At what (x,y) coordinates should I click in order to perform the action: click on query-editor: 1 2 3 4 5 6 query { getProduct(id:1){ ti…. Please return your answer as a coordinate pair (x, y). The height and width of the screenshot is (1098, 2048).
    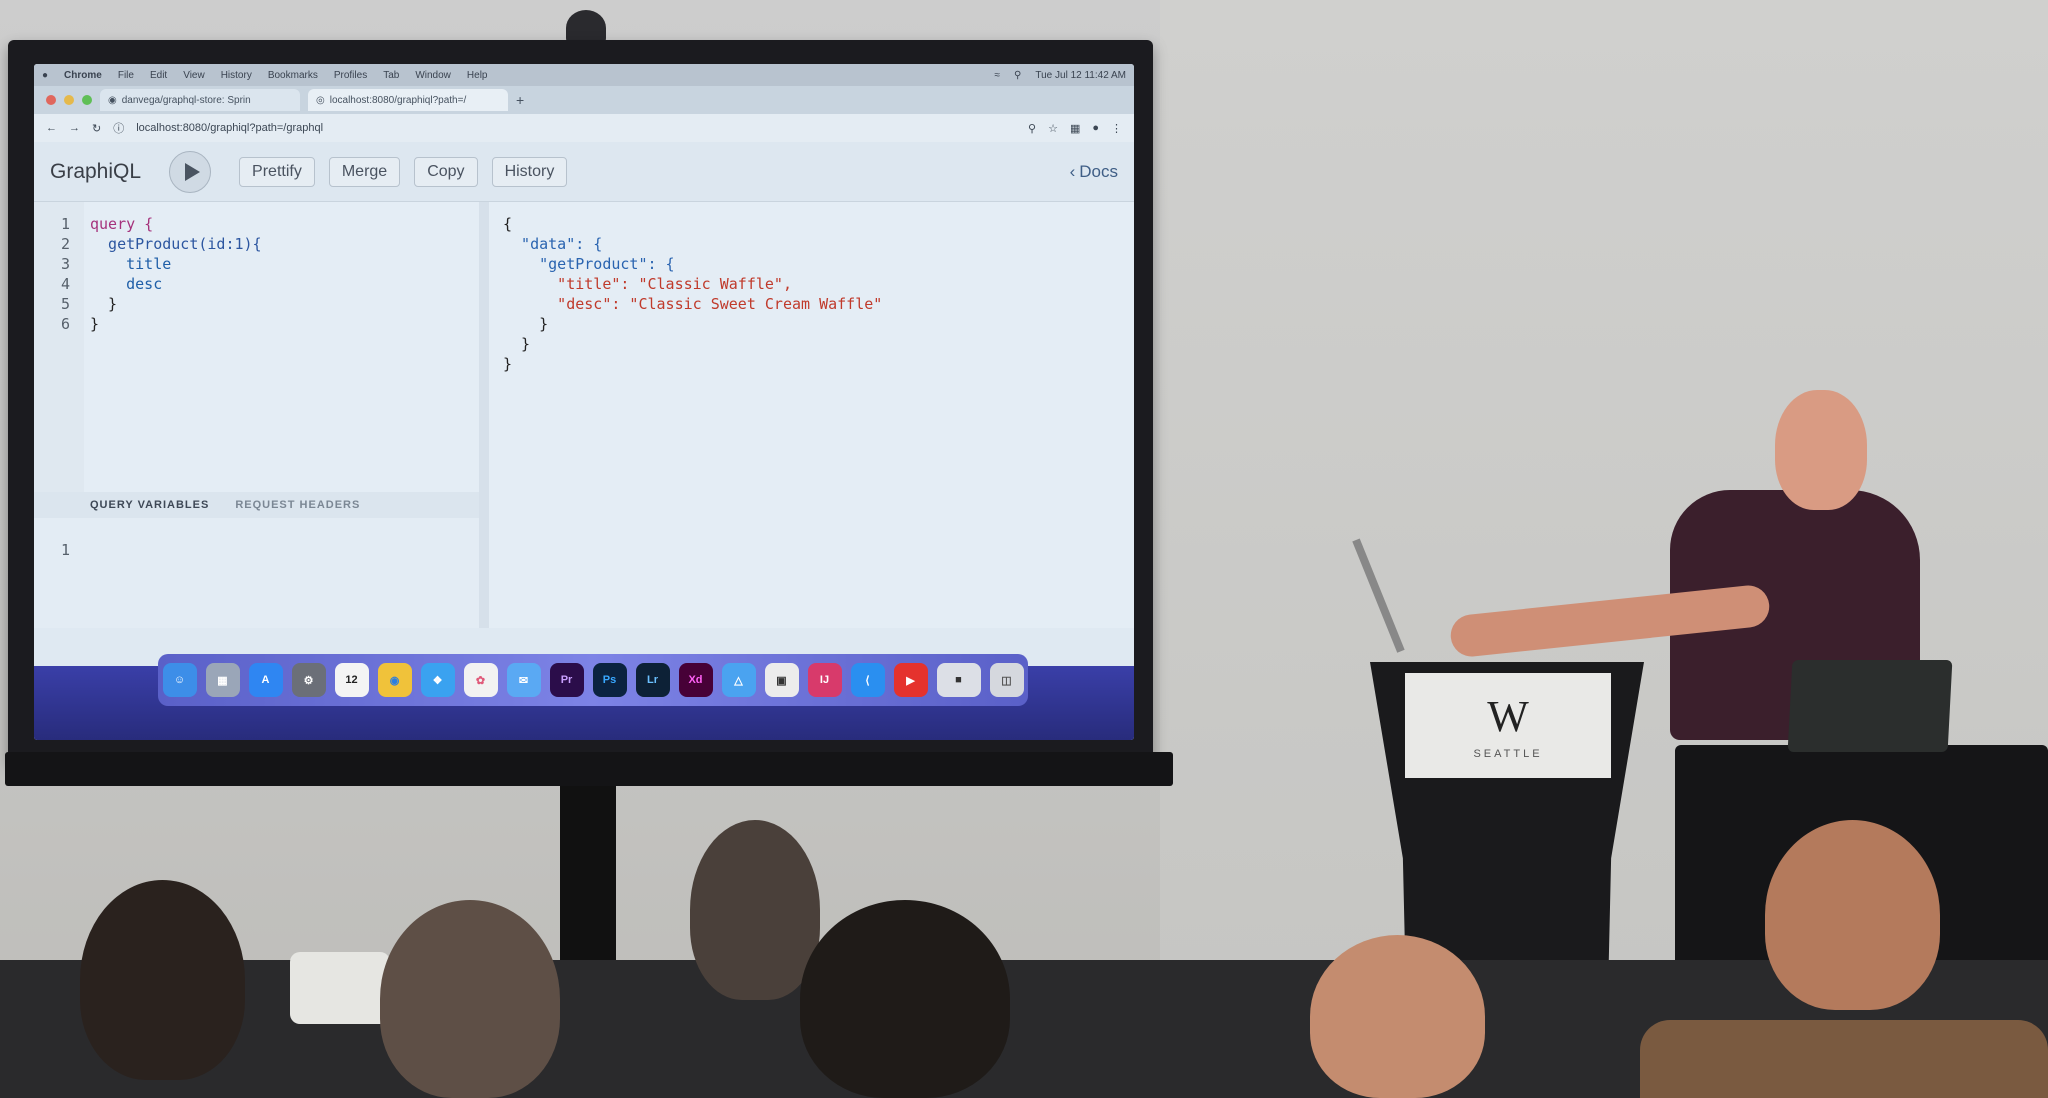
    Looking at the image, I should click on (256, 347).